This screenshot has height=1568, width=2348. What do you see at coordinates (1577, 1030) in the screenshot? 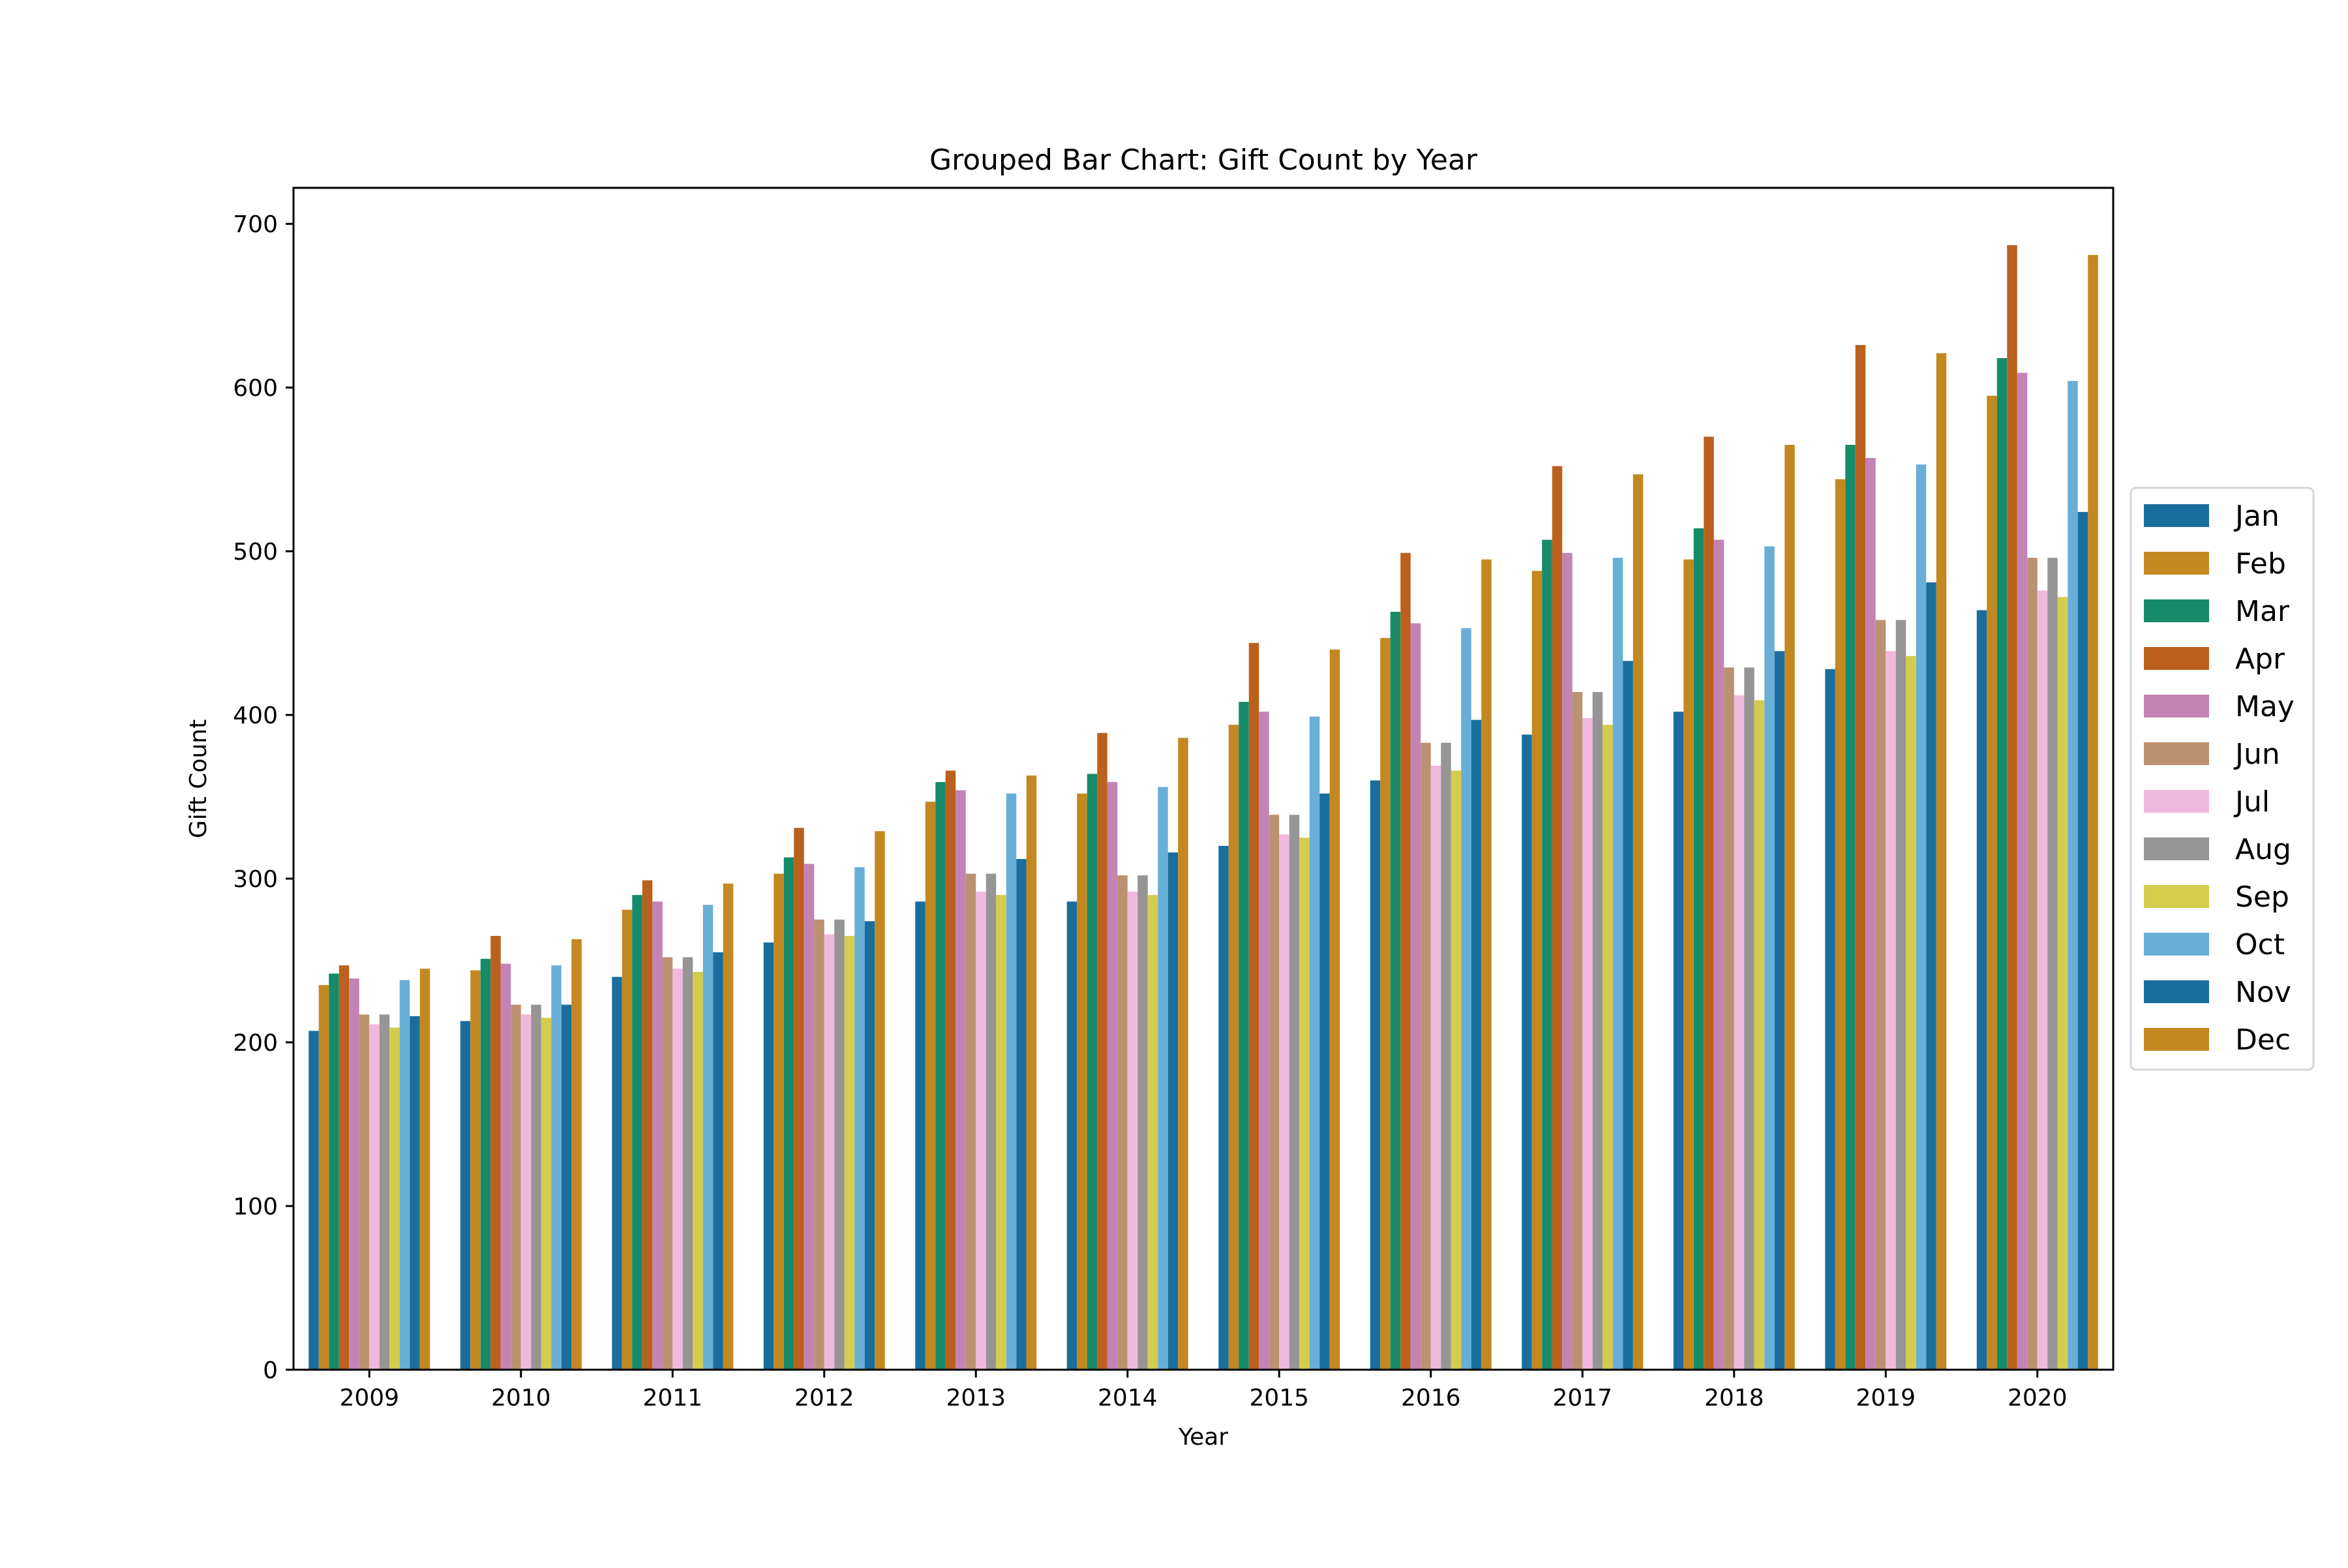
I see `bar-2017-jun` at bounding box center [1577, 1030].